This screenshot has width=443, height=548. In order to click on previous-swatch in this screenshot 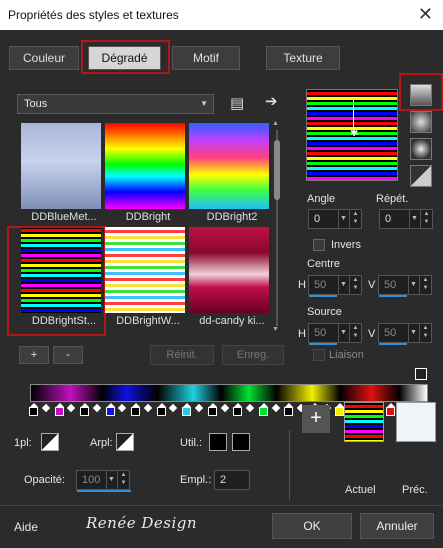, I will do `click(416, 422)`.